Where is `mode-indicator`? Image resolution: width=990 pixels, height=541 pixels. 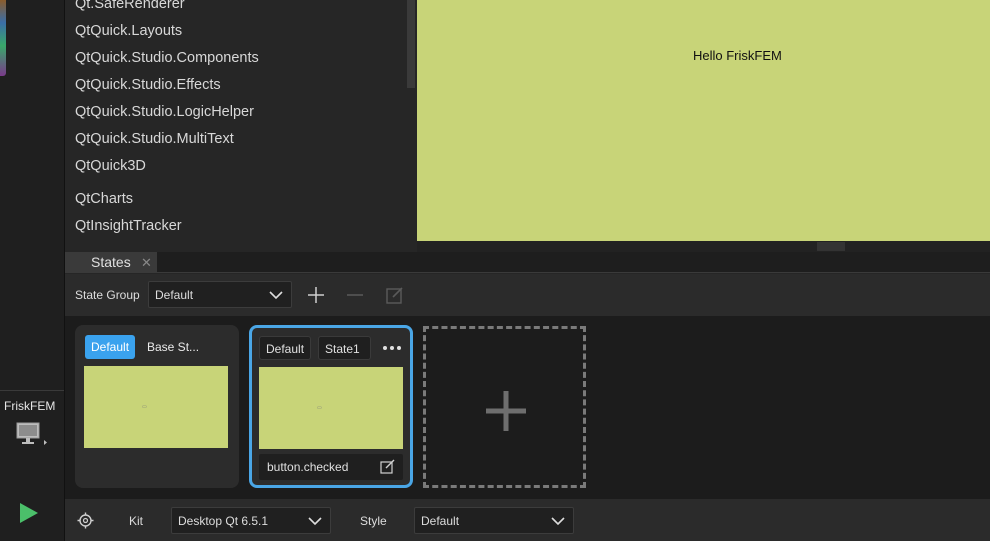
mode-indicator is located at coordinates (3, 38).